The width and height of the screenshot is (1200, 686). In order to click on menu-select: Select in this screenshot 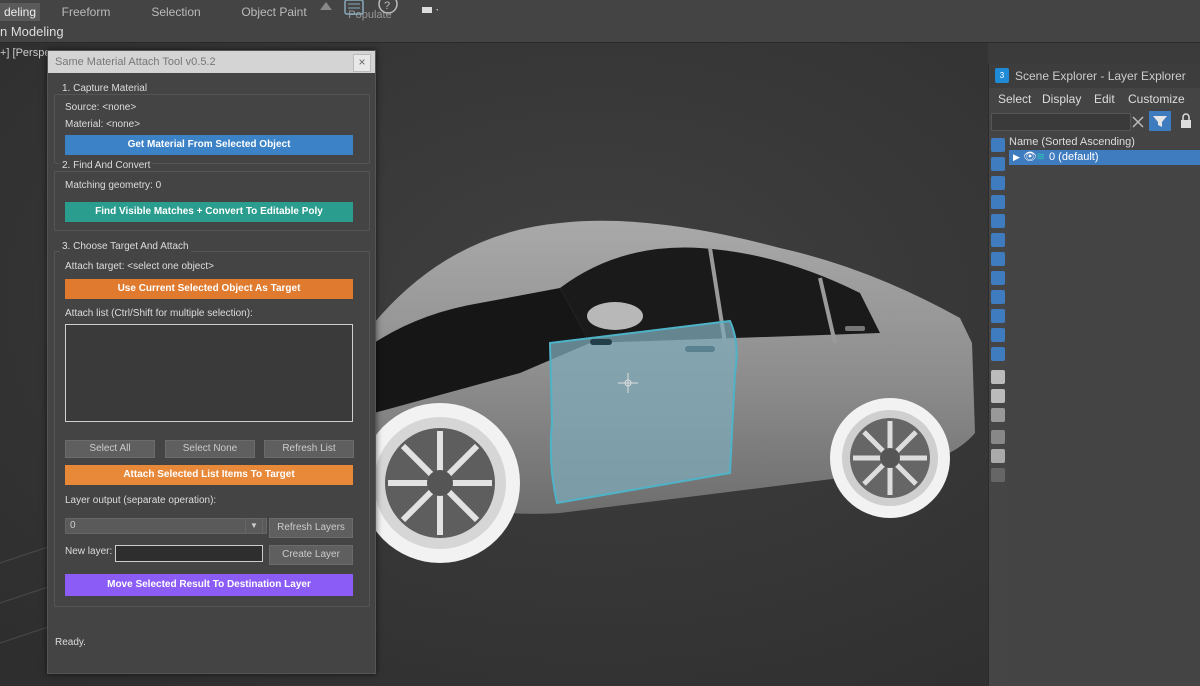, I will do `click(1014, 99)`.